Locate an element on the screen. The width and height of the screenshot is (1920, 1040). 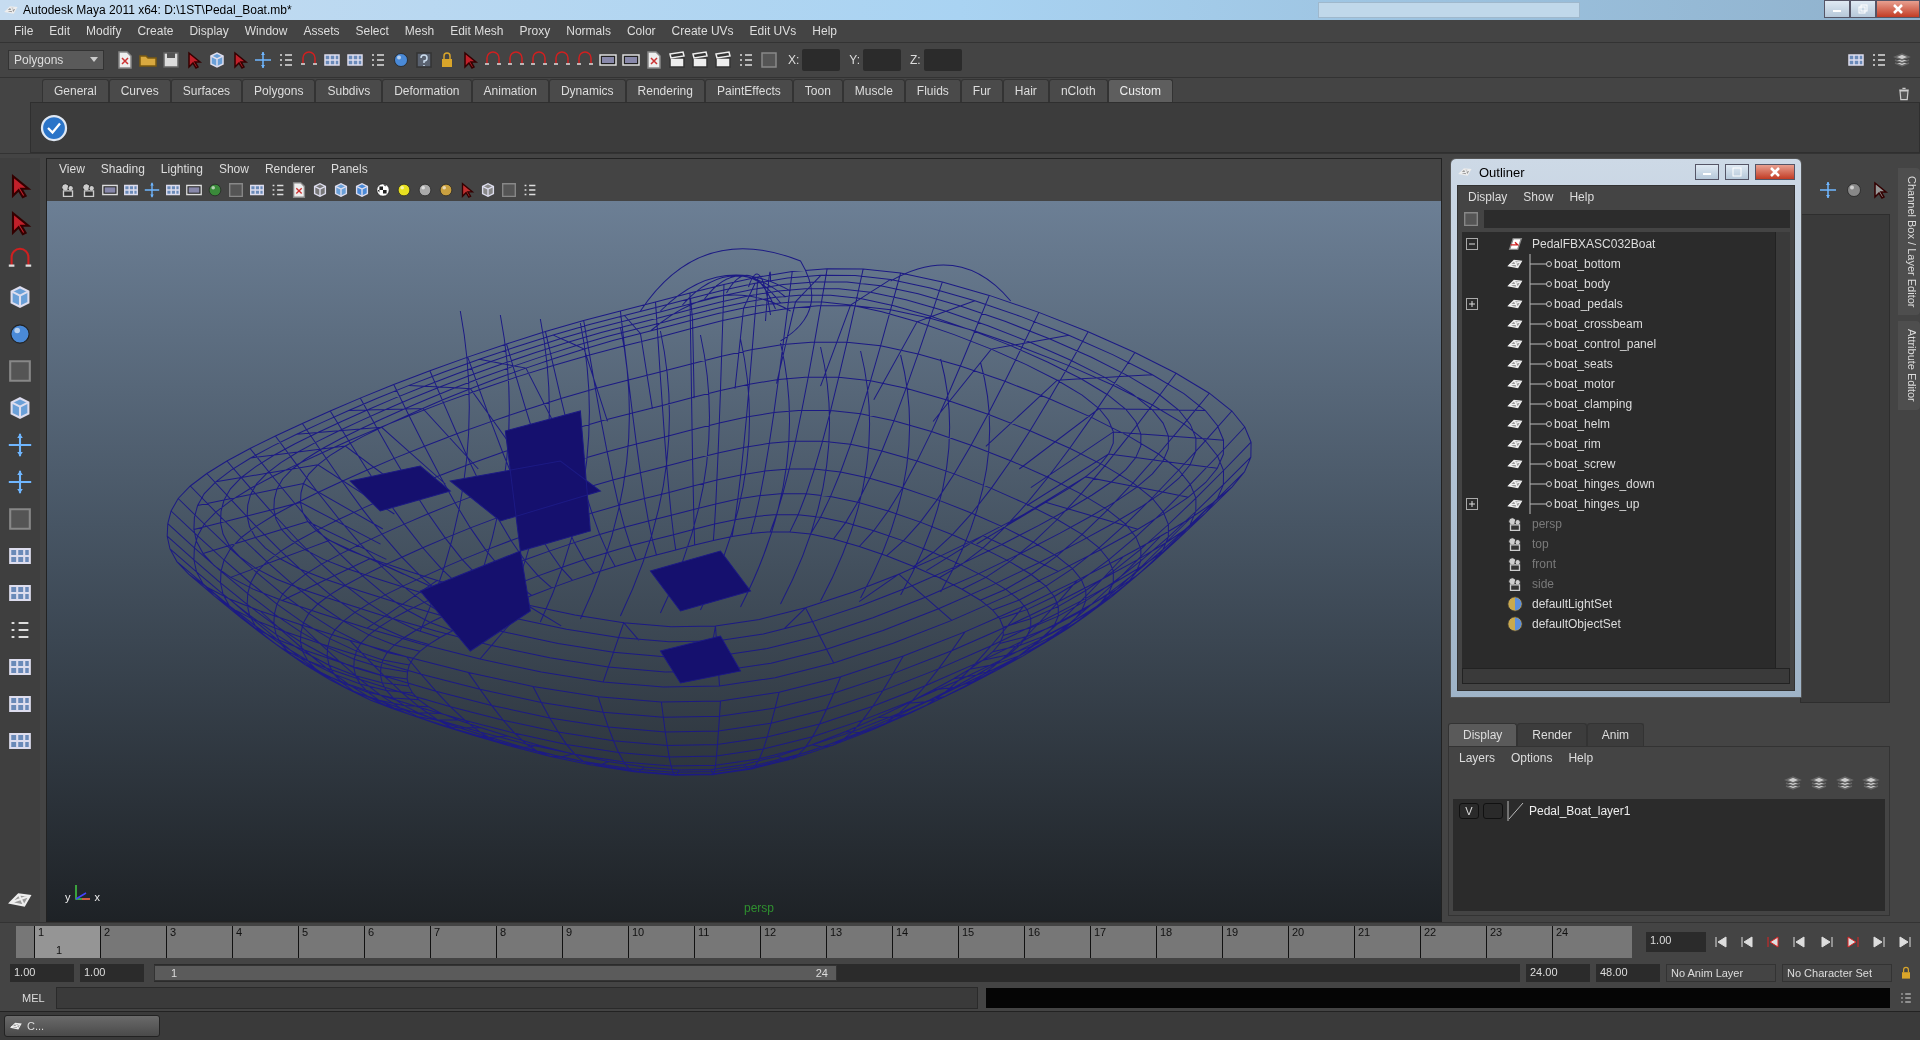
menu-item: Edit Mesh is located at coordinates (477, 31).